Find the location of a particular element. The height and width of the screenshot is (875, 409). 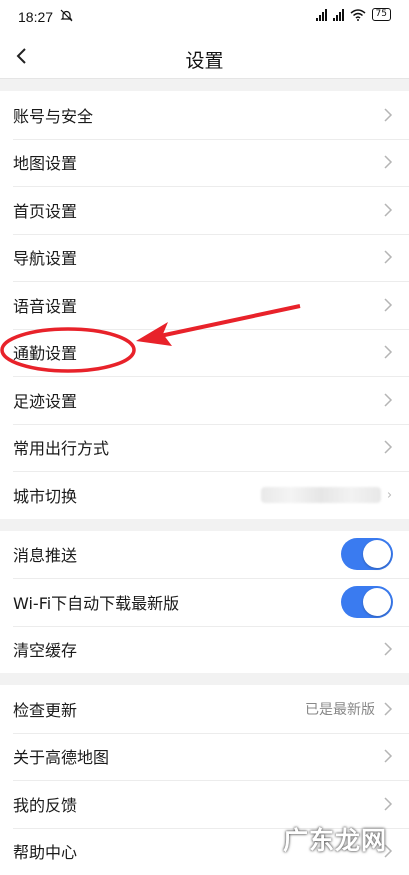

row-label: 语音设置 is located at coordinates (198, 305).